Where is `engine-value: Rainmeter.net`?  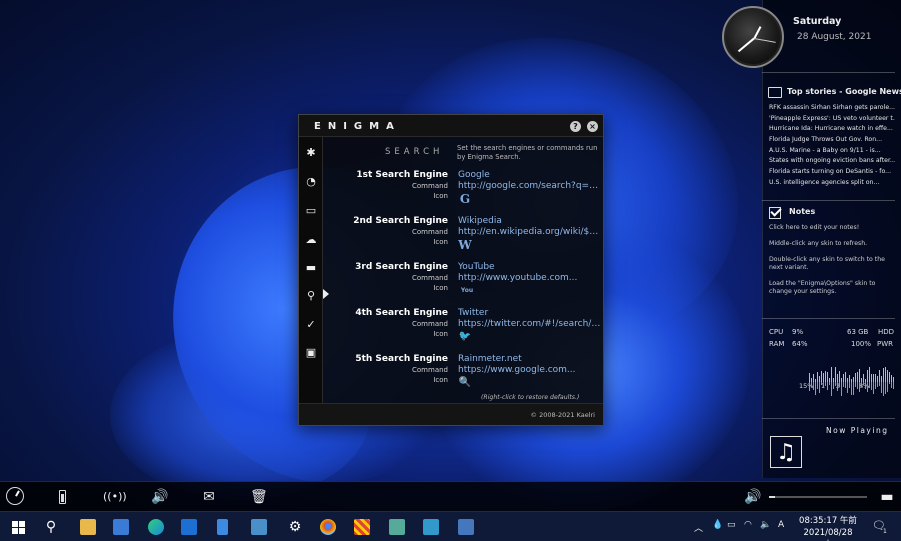 engine-value: Rainmeter.net is located at coordinates (490, 359).